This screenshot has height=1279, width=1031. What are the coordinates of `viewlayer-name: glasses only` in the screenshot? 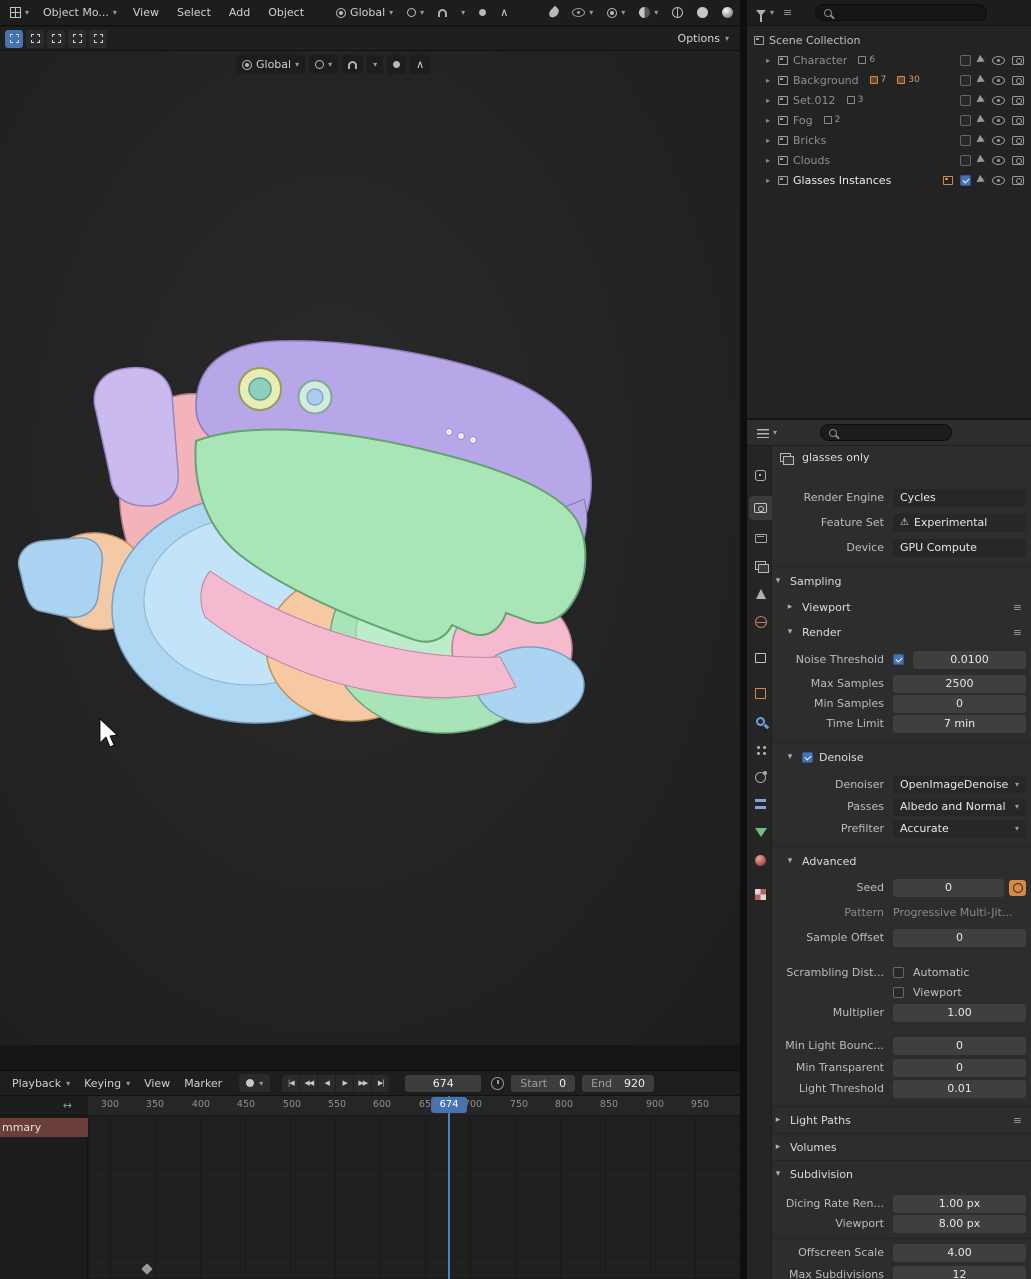 It's located at (836, 458).